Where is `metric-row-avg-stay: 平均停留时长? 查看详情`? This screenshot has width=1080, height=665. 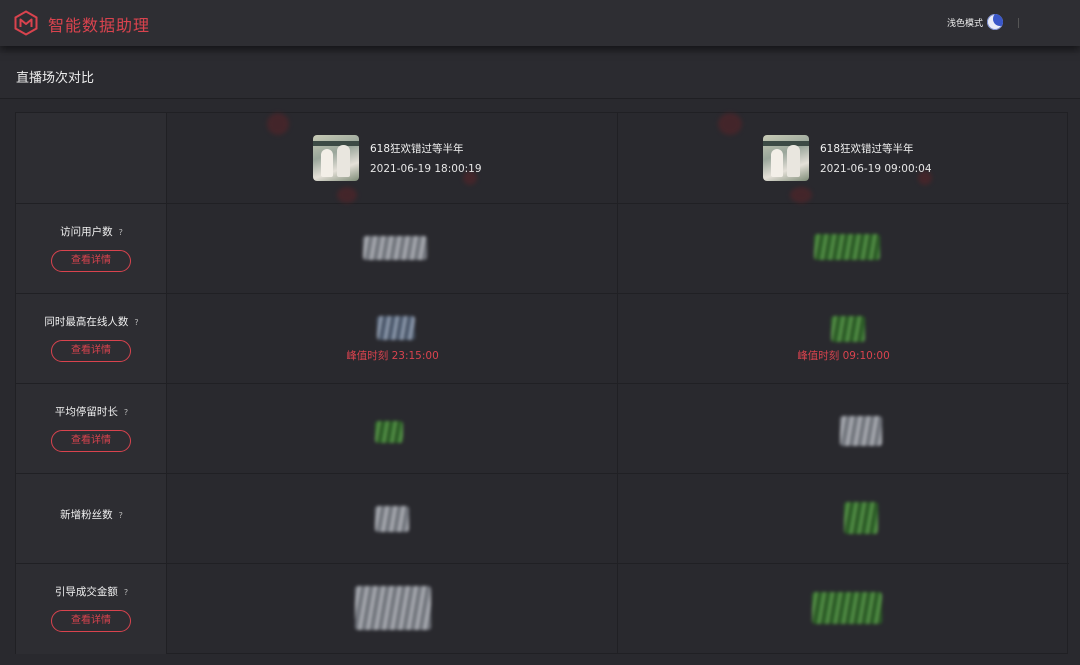
metric-row-avg-stay: 平均停留时长? 查看详情 is located at coordinates (542, 429).